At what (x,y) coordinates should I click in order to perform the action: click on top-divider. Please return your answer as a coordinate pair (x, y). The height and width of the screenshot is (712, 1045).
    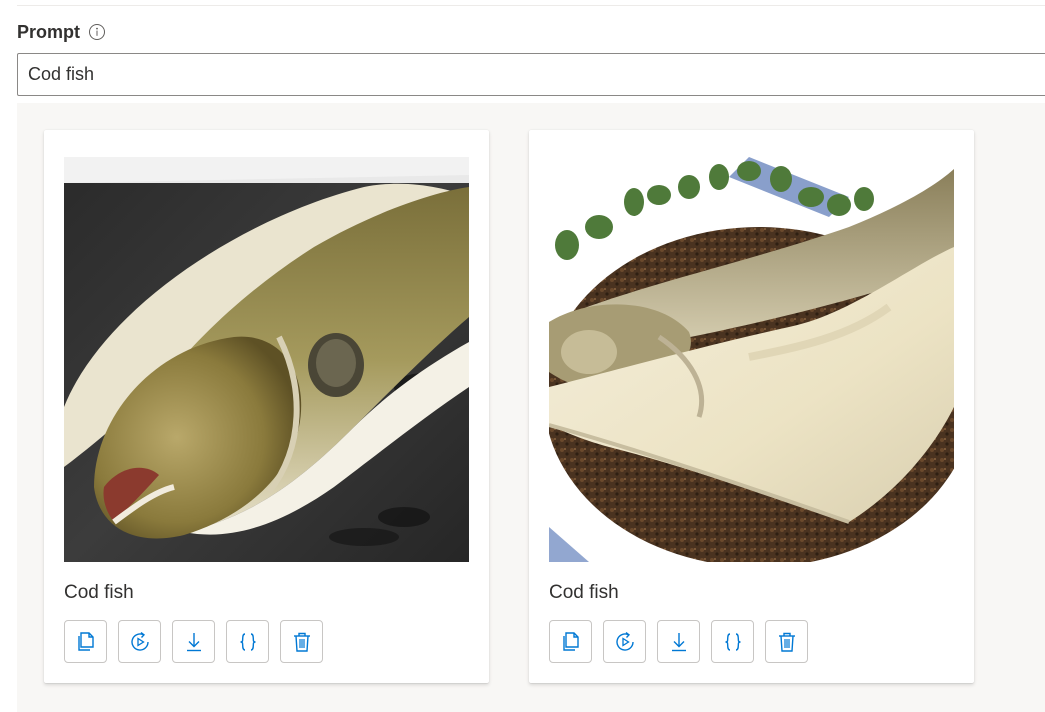
    Looking at the image, I should click on (531, 5).